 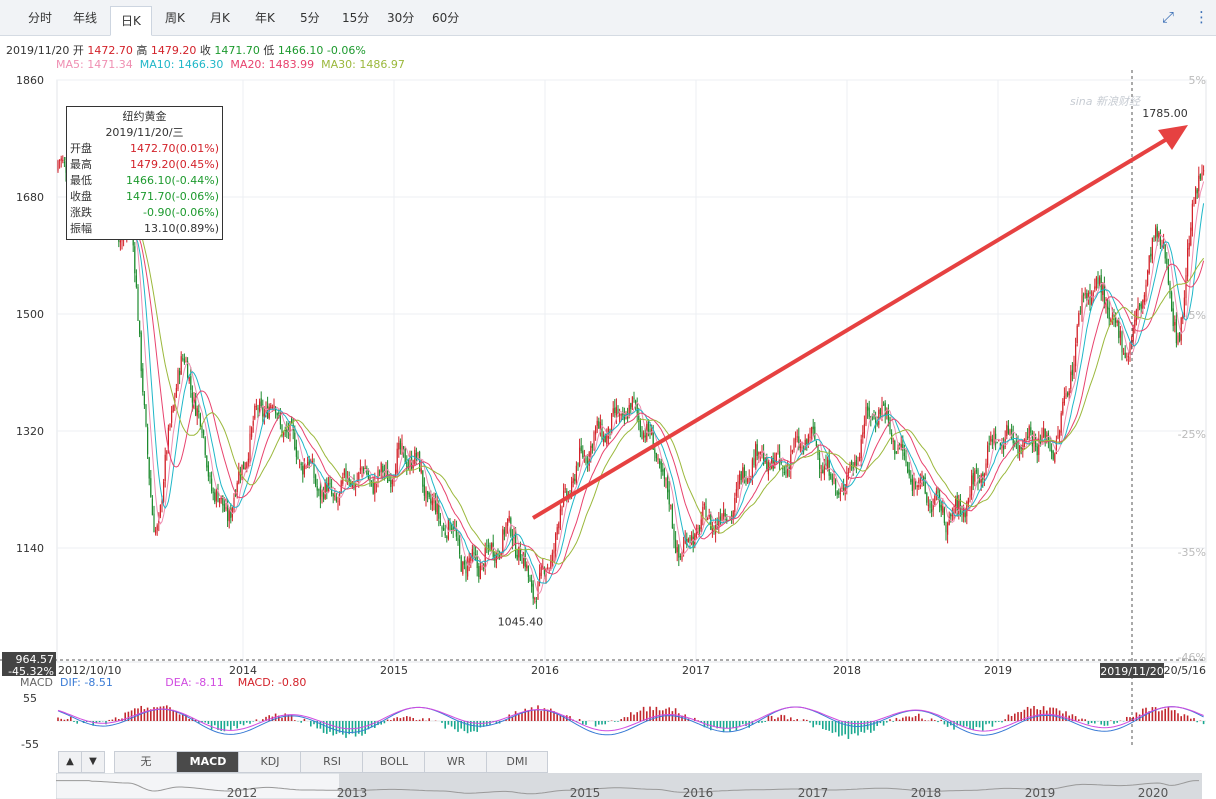 What do you see at coordinates (265, 17) in the screenshot?
I see `tab-yearly-k: 年K` at bounding box center [265, 17].